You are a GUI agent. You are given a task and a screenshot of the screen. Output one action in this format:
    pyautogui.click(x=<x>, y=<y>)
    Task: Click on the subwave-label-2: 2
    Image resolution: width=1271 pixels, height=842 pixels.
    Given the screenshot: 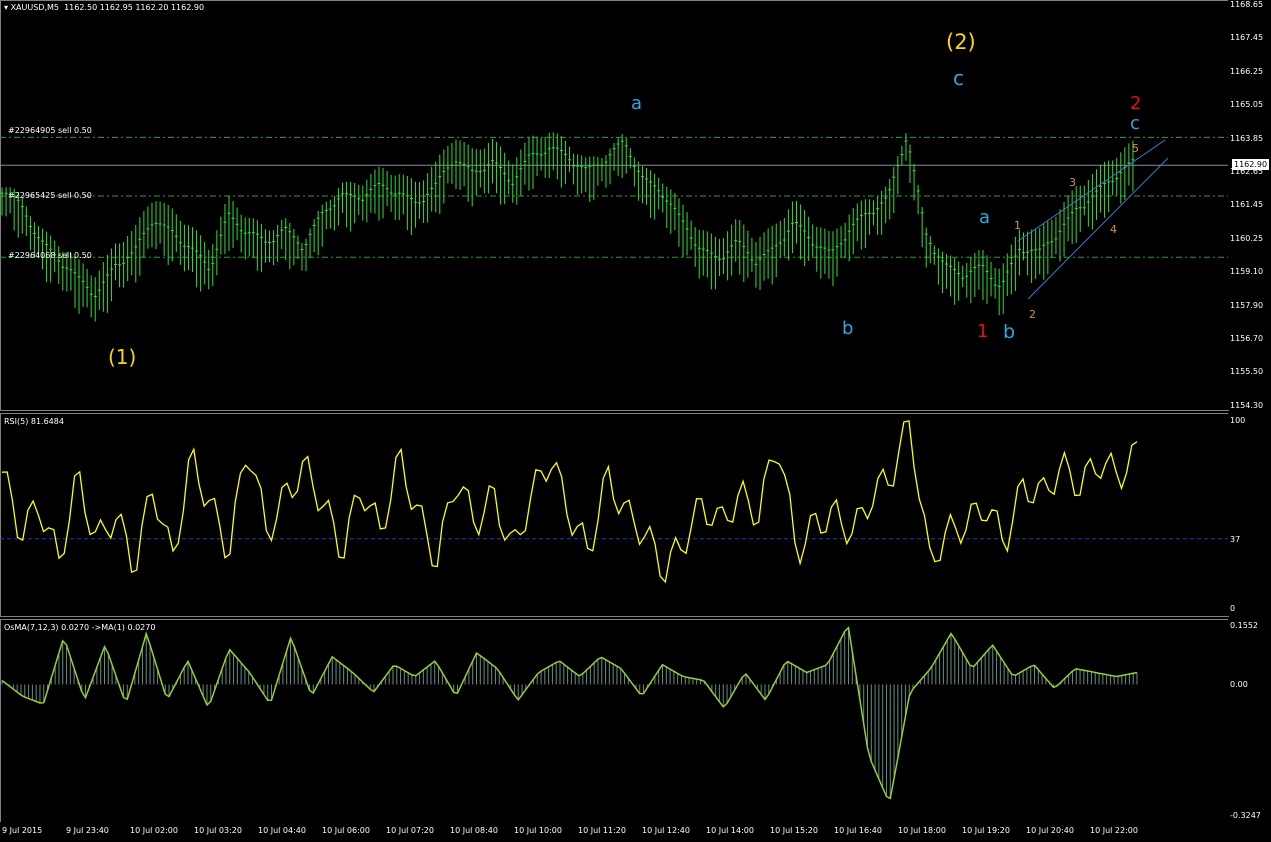 What is the action you would take?
    pyautogui.click(x=1032, y=314)
    